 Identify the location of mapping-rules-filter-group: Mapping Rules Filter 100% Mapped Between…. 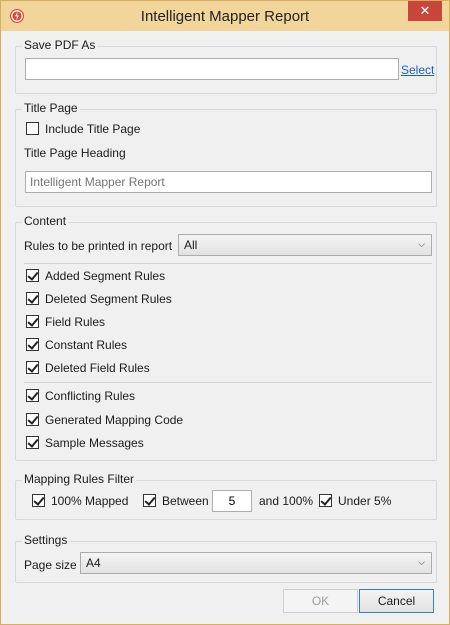
(226, 496).